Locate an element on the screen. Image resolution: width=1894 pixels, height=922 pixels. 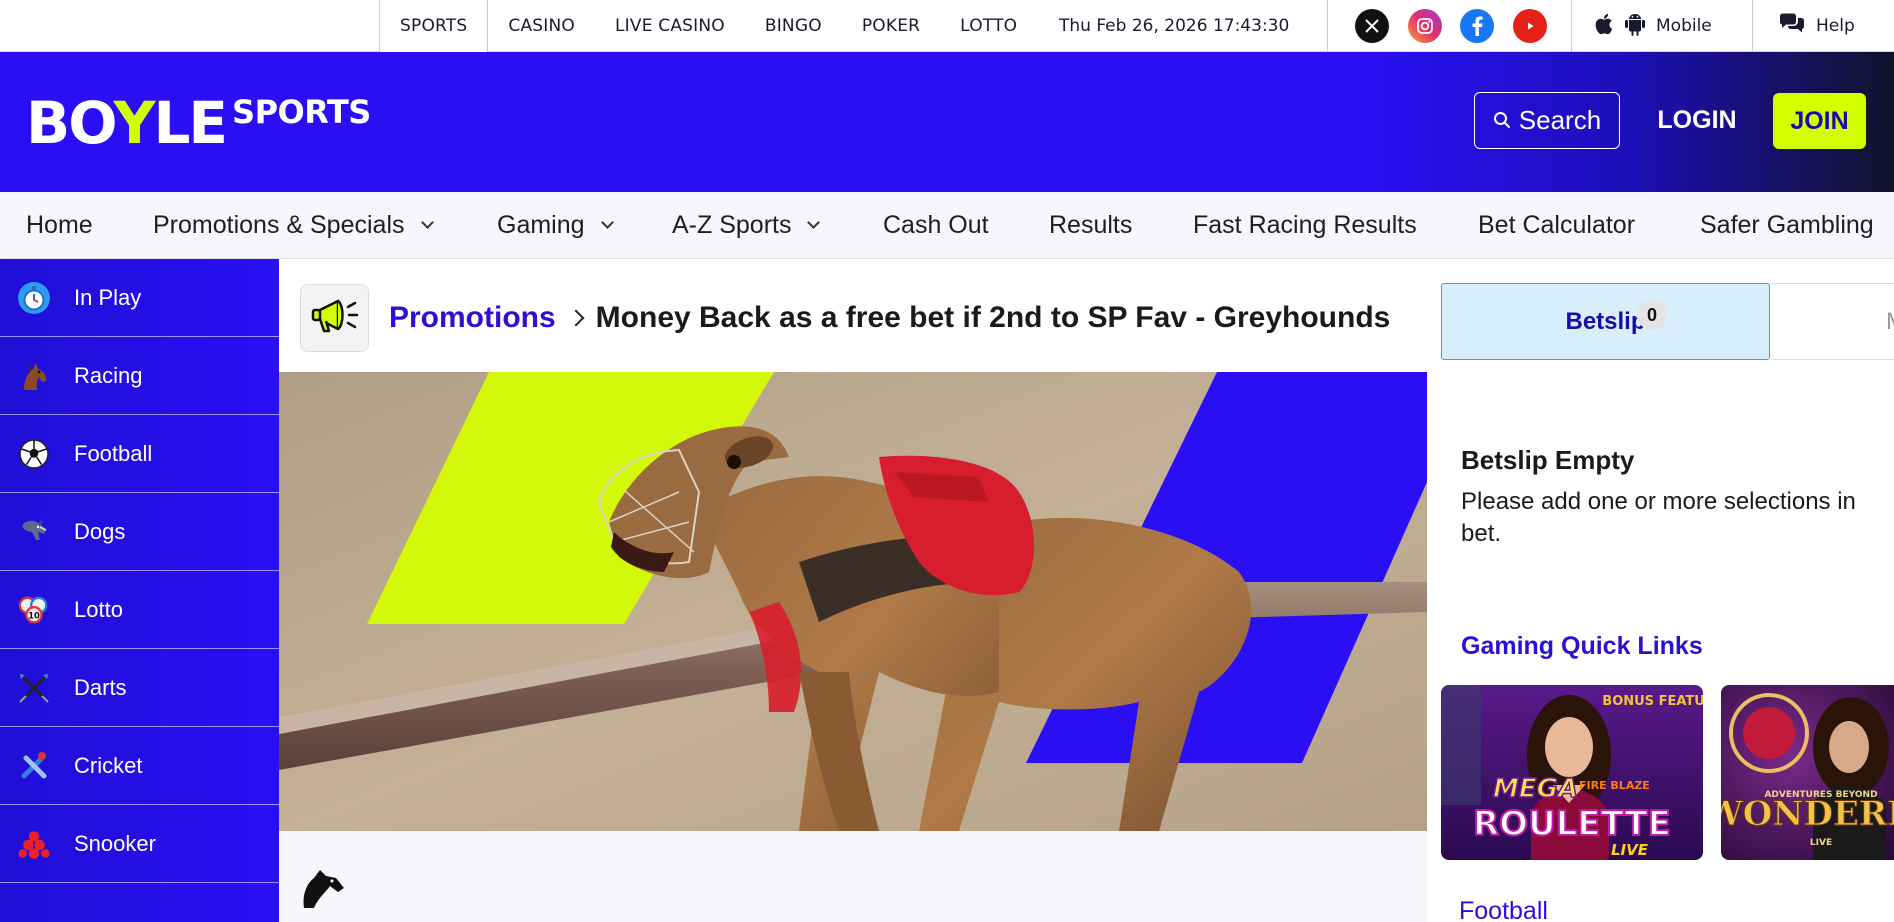
sidebar-item-darts: Darts is located at coordinates (139, 688).